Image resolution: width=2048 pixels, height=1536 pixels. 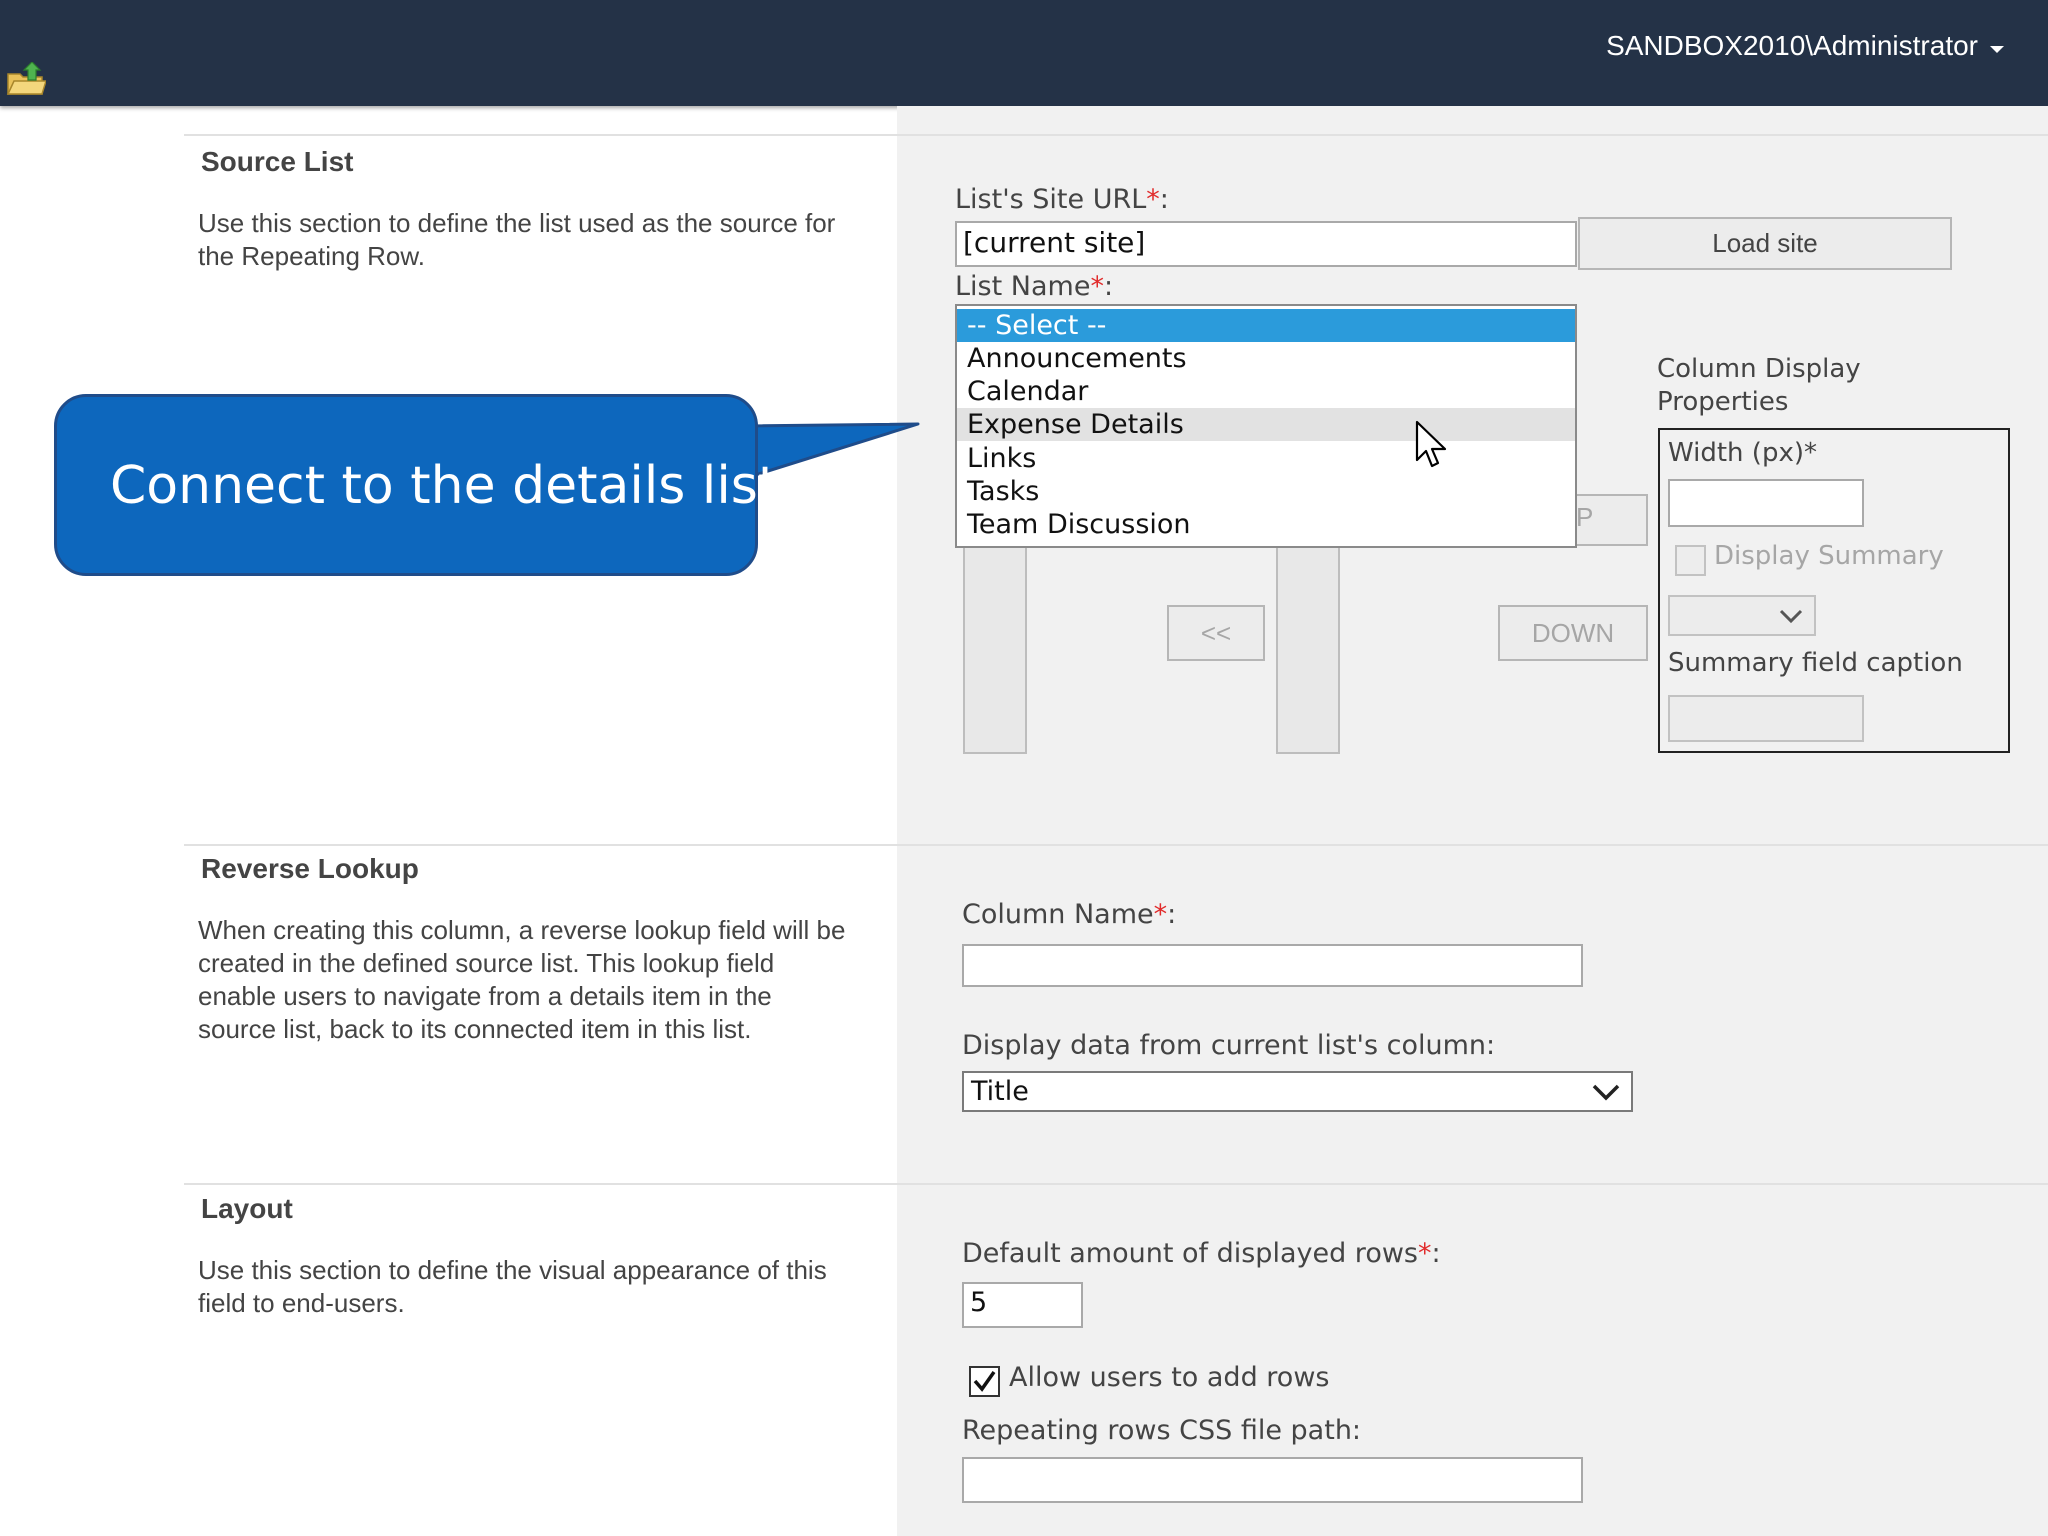 What do you see at coordinates (1266, 458) in the screenshot?
I see `list-option-links: Links` at bounding box center [1266, 458].